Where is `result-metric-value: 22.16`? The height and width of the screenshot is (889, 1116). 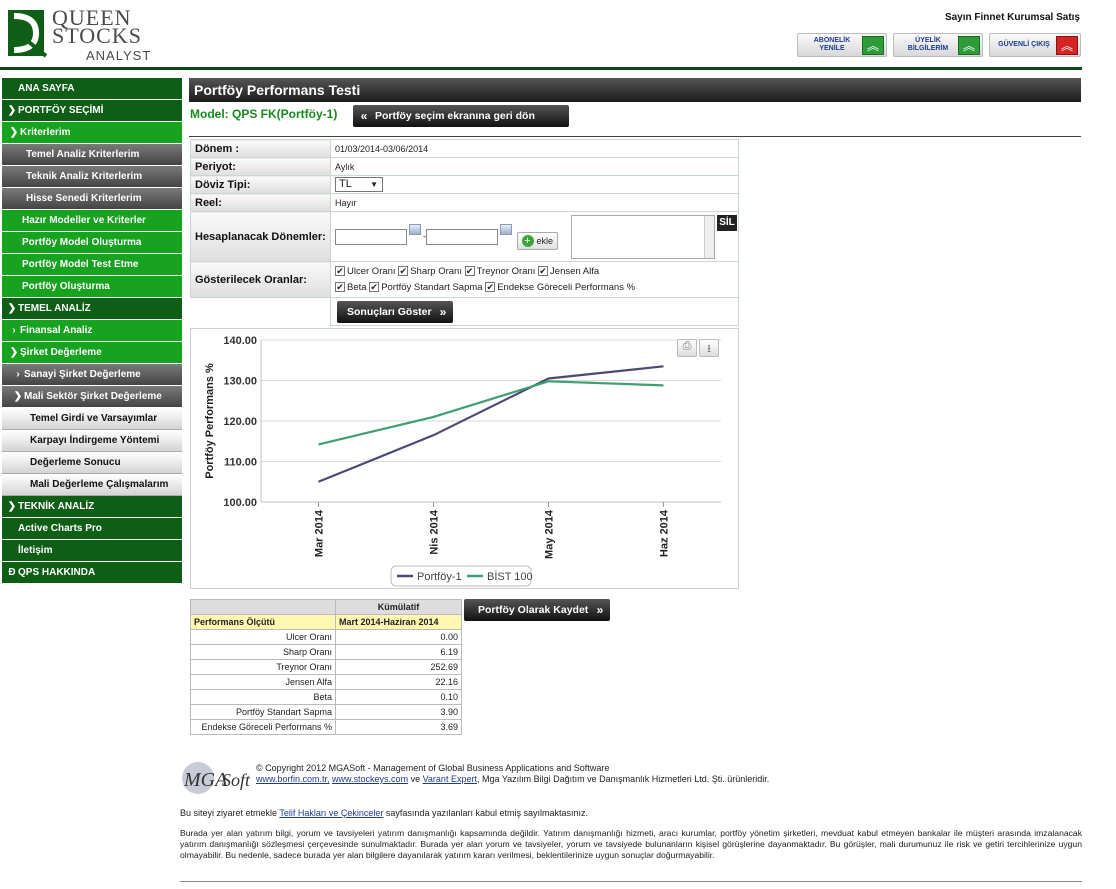 result-metric-value: 22.16 is located at coordinates (398, 682).